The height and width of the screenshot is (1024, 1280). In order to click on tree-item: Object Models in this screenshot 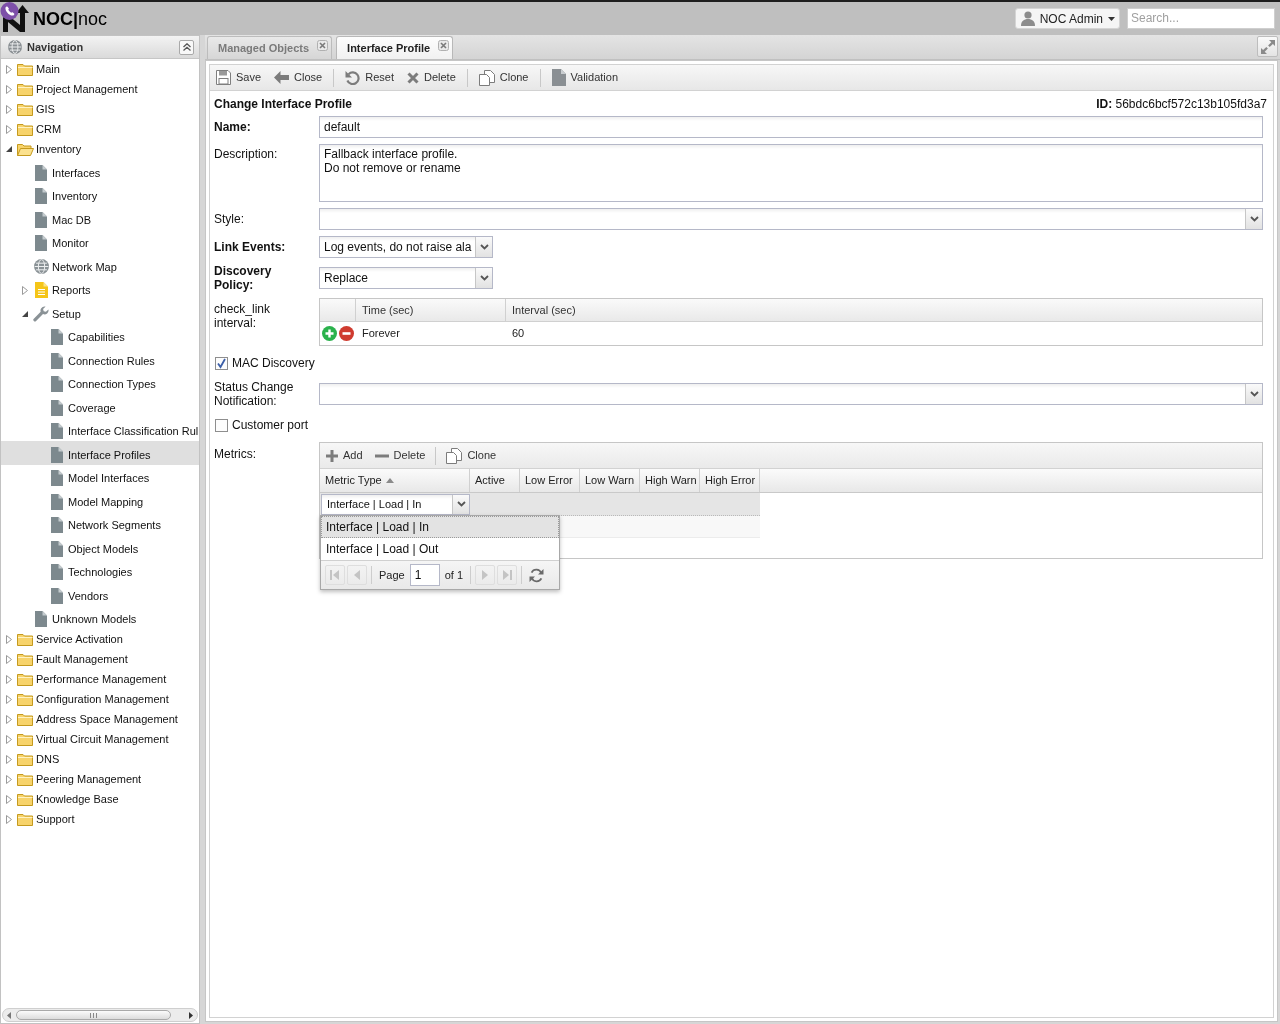, I will do `click(100, 547)`.